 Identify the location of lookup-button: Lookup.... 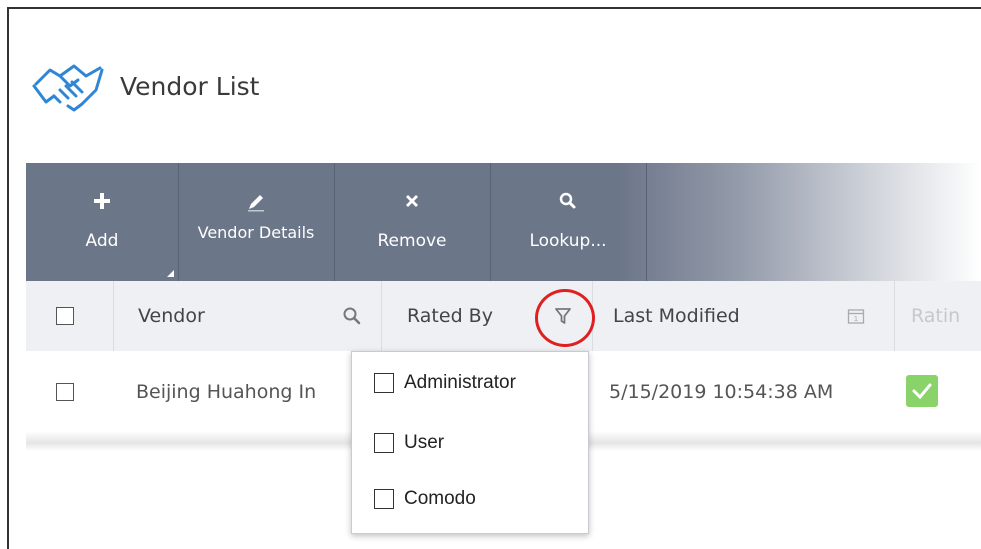
(568, 222).